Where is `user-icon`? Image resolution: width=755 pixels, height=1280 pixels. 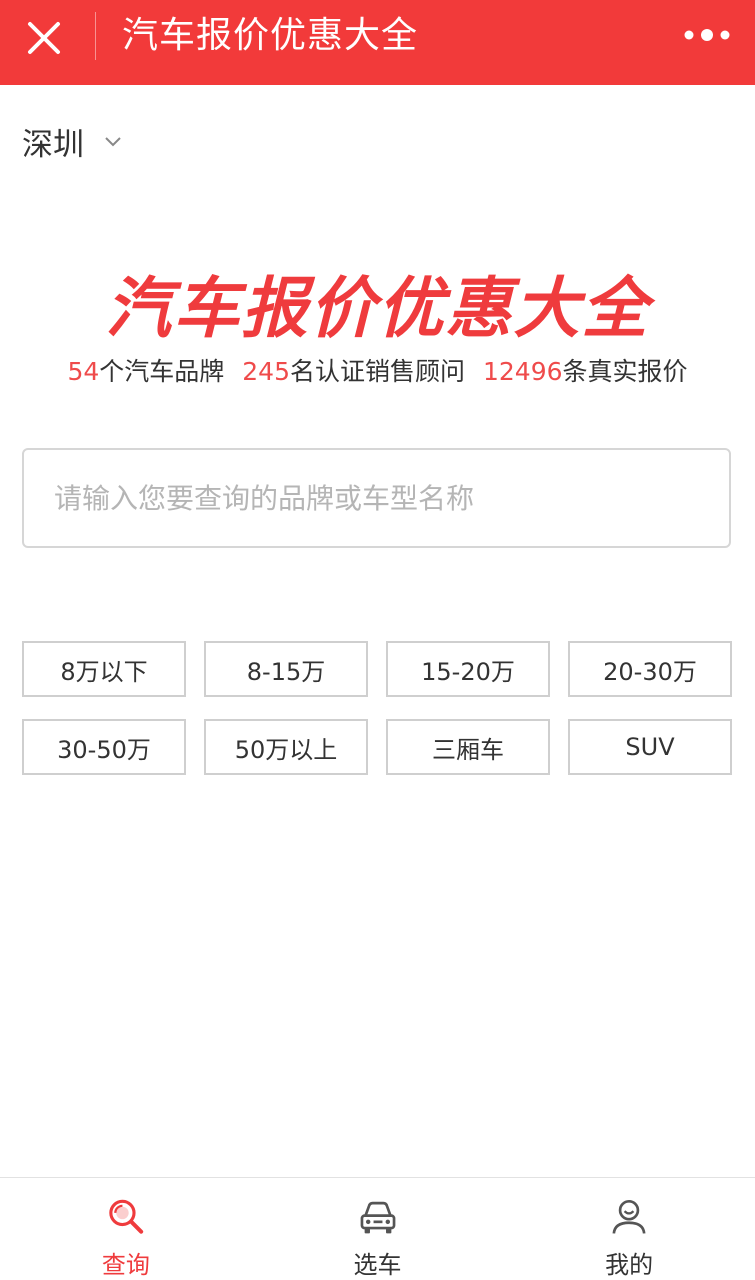
user-icon is located at coordinates (629, 1217).